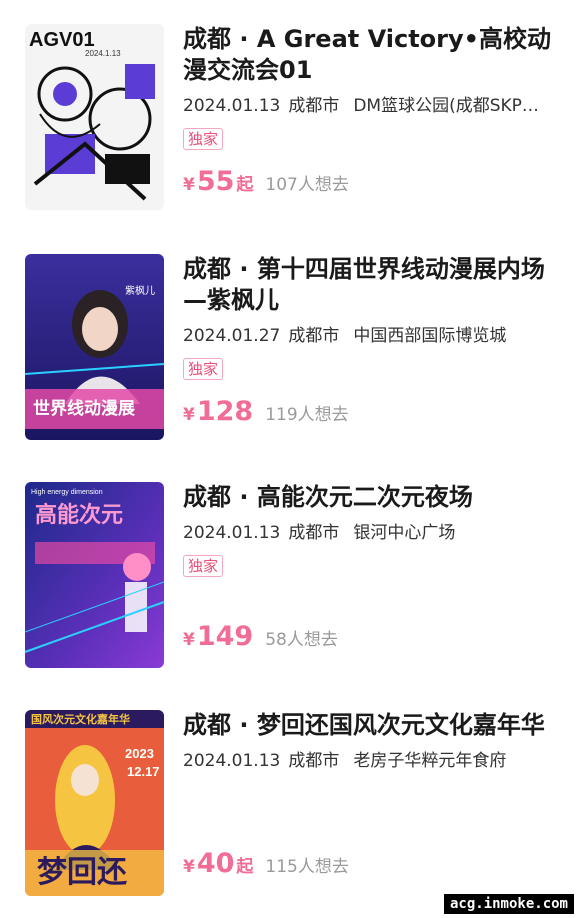 The height and width of the screenshot is (918, 580). What do you see at coordinates (307, 185) in the screenshot?
I see `want-count: 107人想去` at bounding box center [307, 185].